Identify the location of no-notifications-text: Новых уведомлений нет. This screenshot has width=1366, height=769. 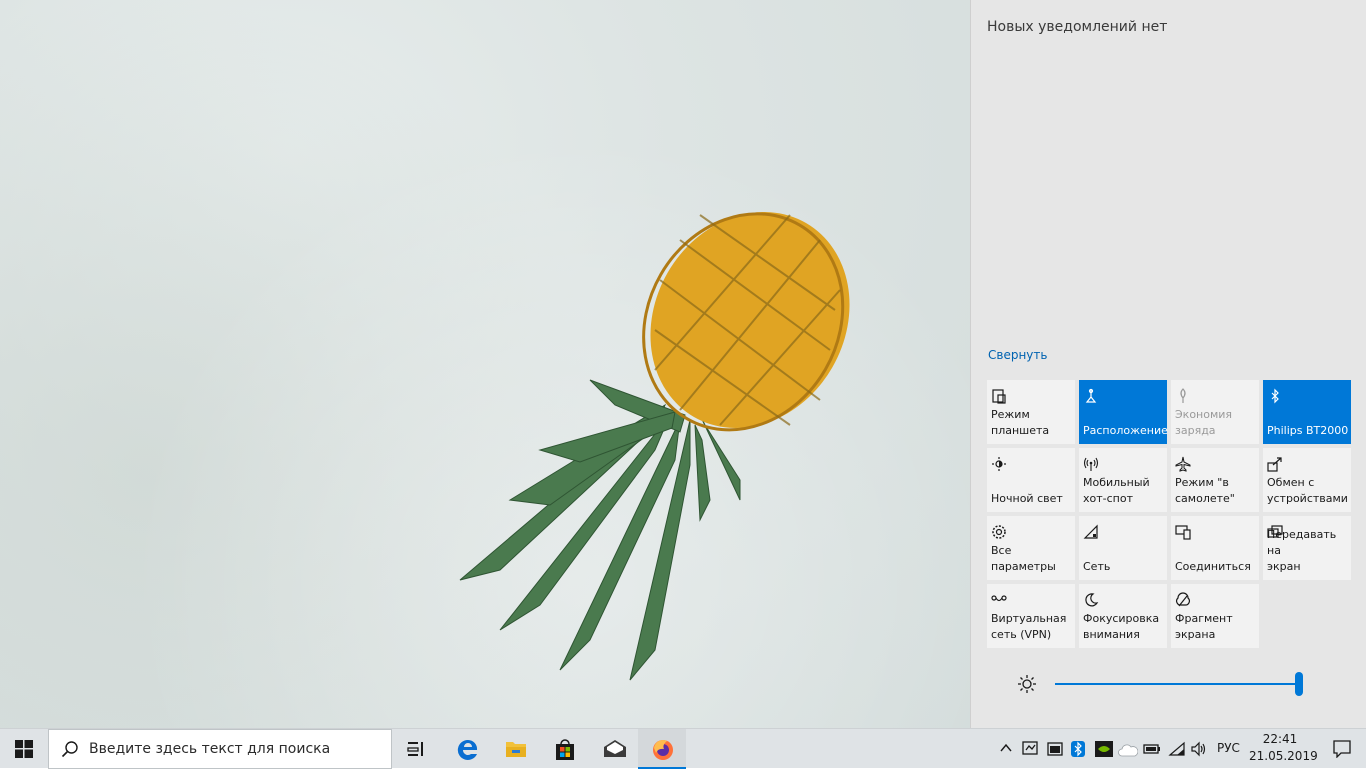
(1077, 27).